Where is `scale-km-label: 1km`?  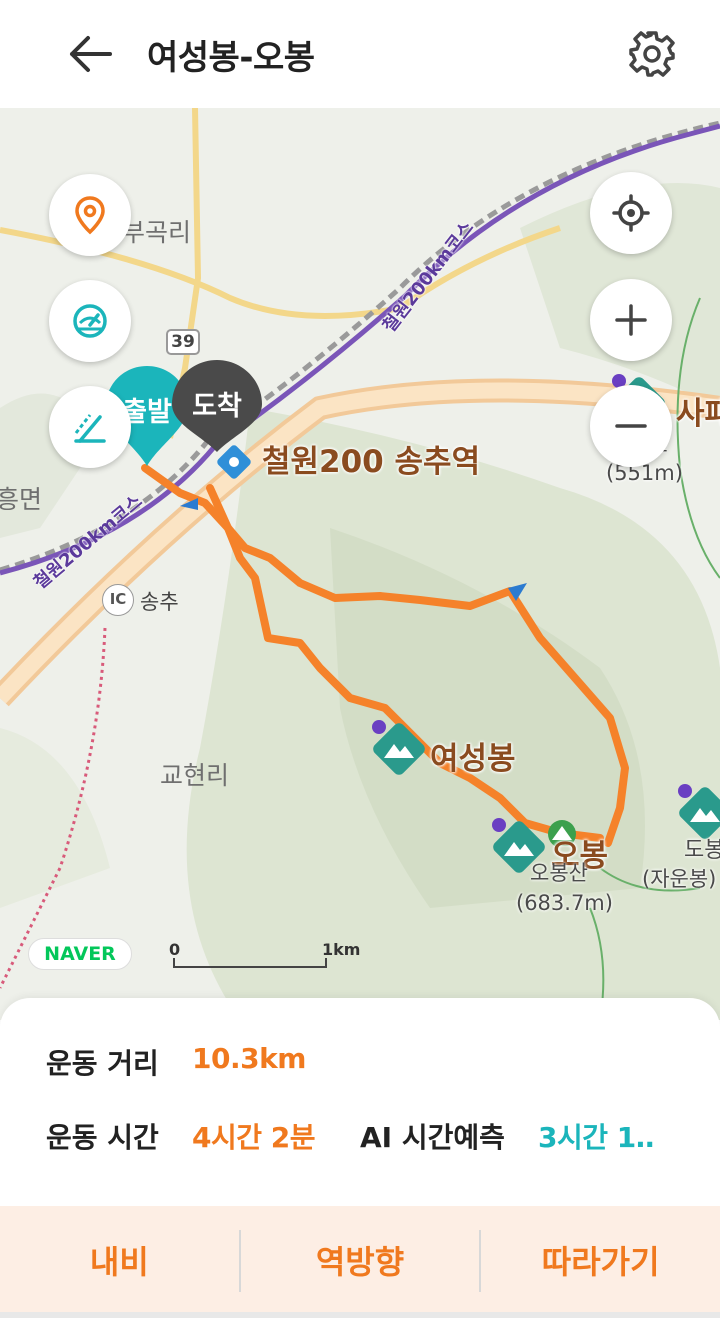
scale-km-label: 1km is located at coordinates (341, 949).